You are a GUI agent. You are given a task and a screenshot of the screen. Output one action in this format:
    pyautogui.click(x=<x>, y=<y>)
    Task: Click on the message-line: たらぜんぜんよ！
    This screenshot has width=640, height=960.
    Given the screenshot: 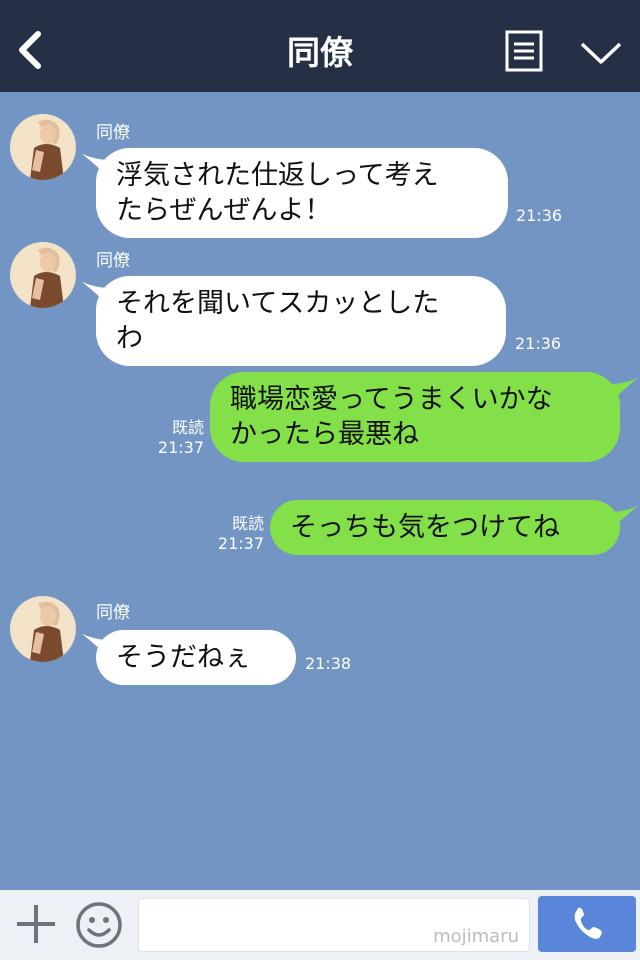 What is the action you would take?
    pyautogui.click(x=224, y=210)
    